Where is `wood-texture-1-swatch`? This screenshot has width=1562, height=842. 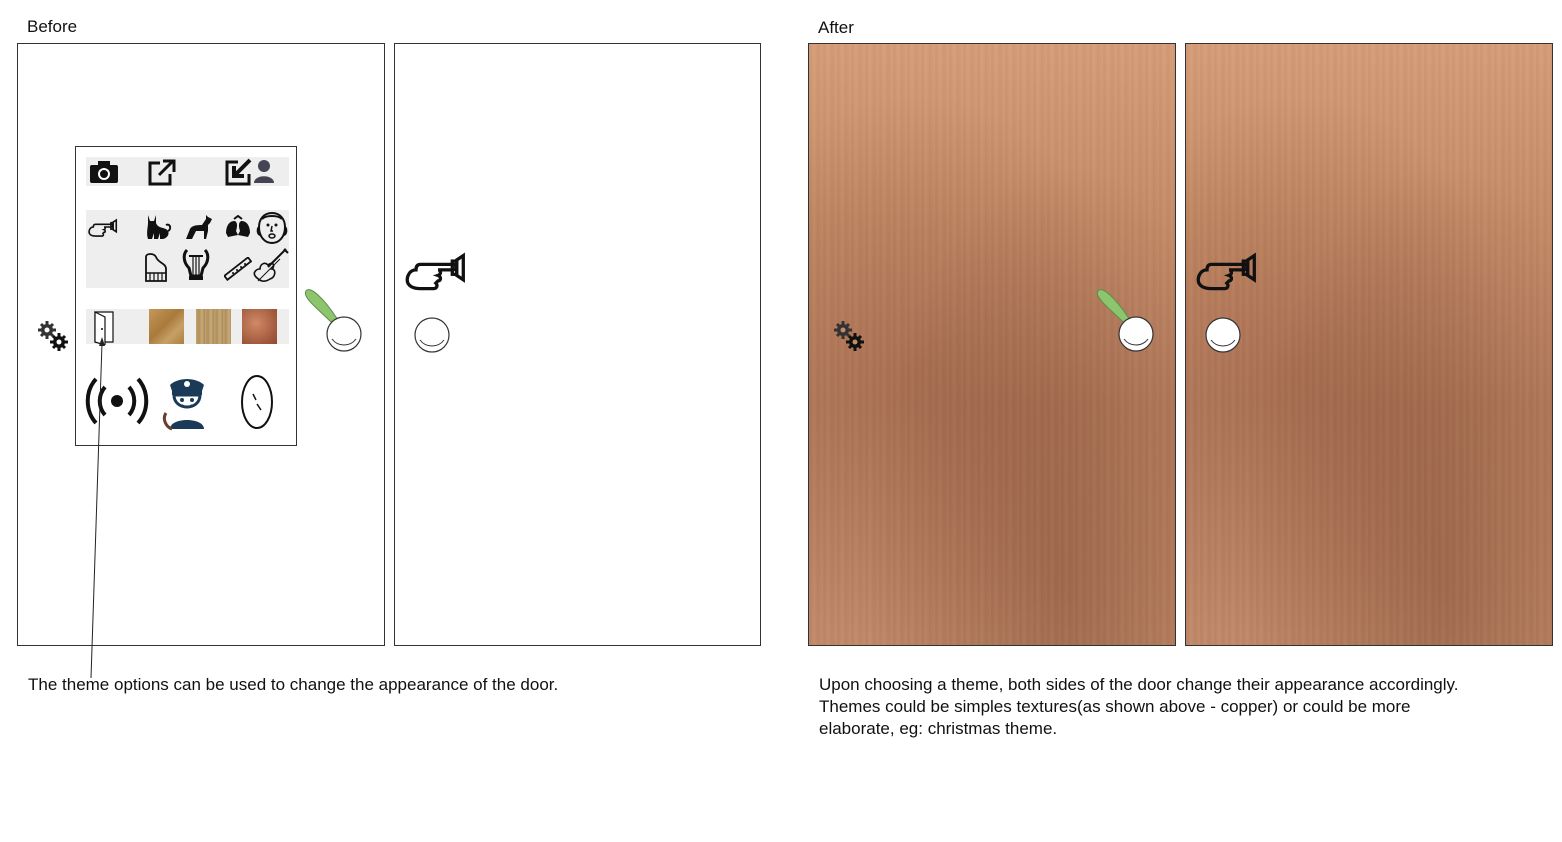 wood-texture-1-swatch is located at coordinates (166, 326).